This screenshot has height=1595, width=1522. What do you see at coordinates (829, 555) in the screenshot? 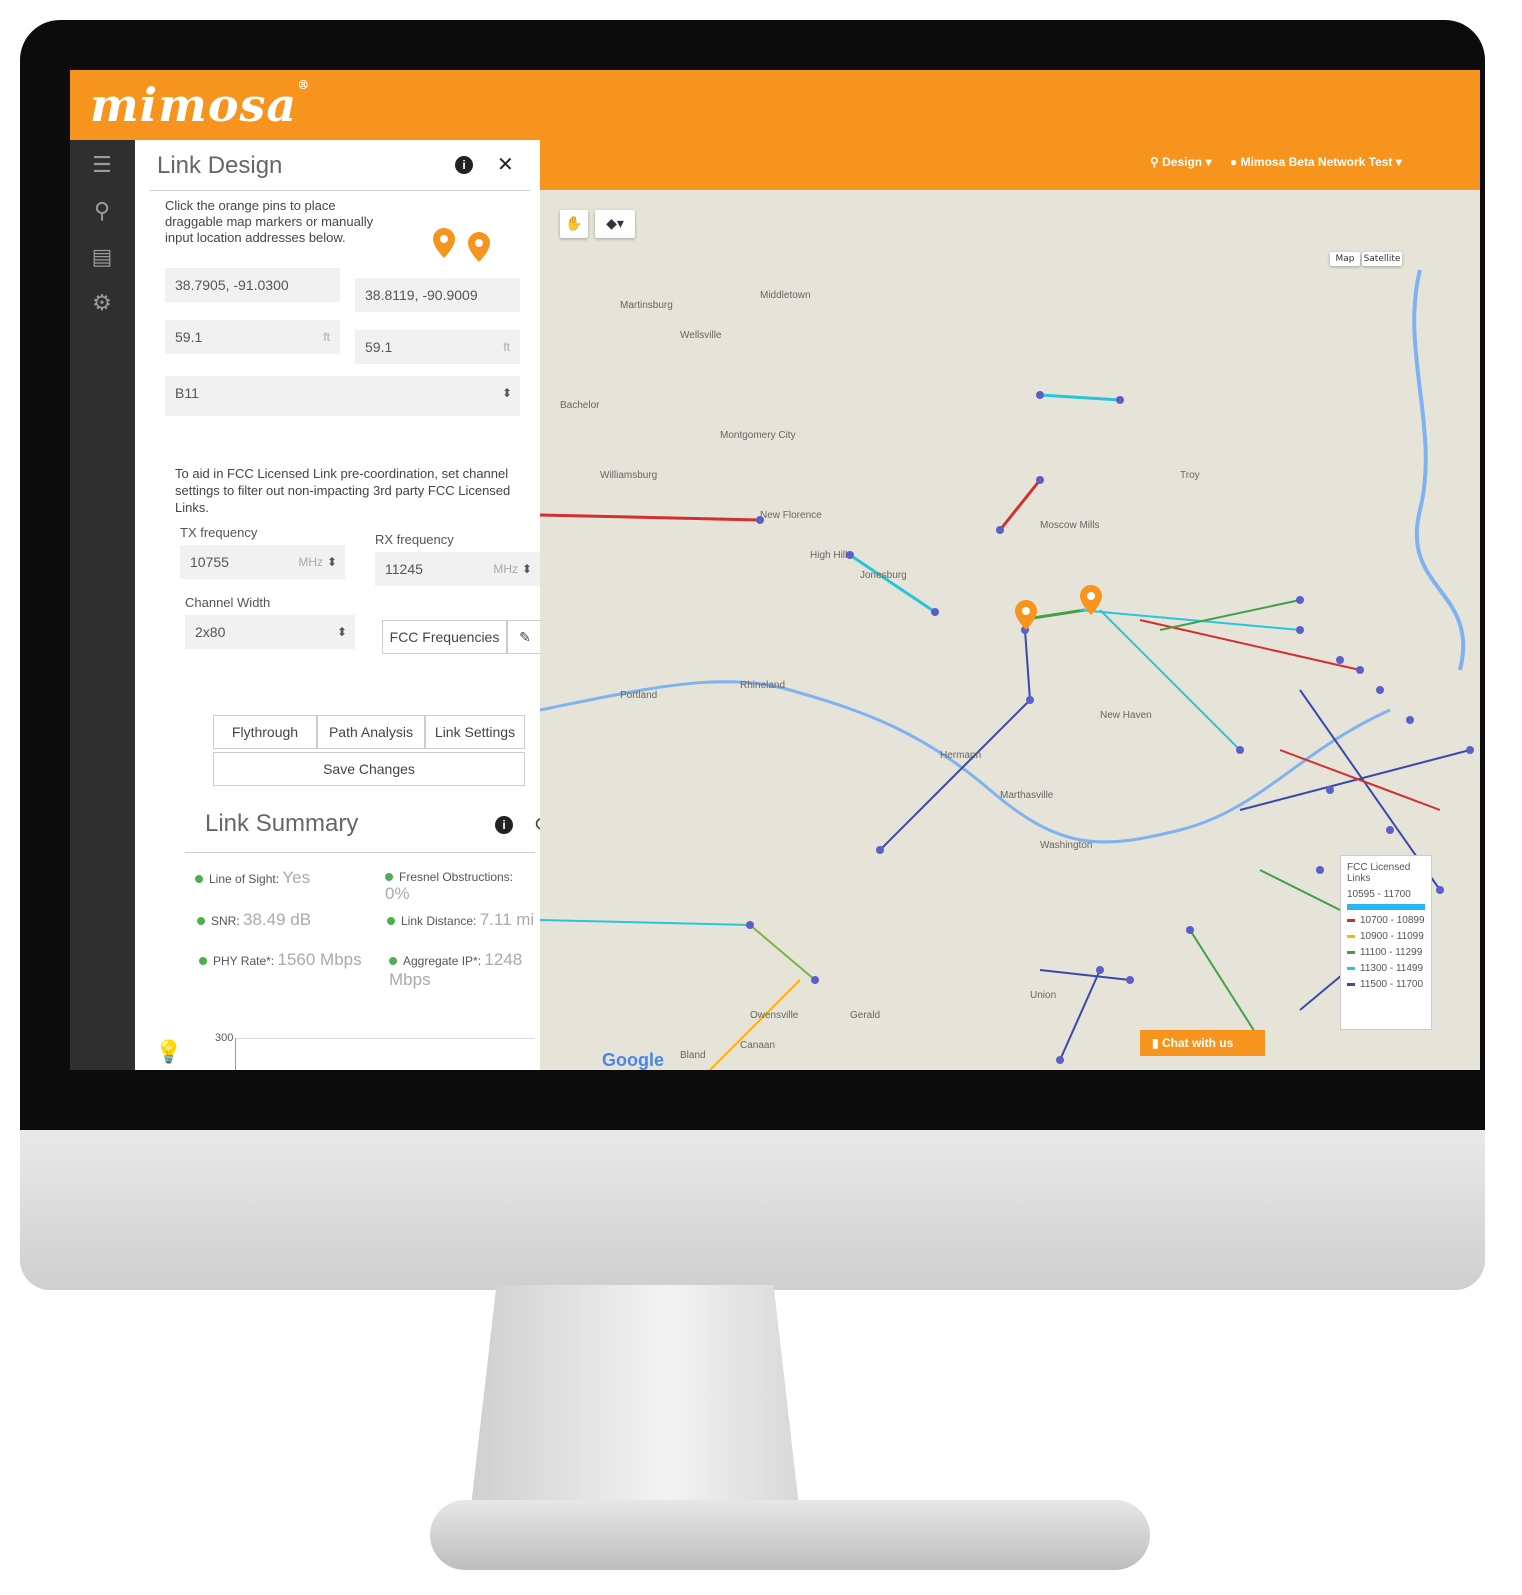
I see `place-label: High Hill` at bounding box center [829, 555].